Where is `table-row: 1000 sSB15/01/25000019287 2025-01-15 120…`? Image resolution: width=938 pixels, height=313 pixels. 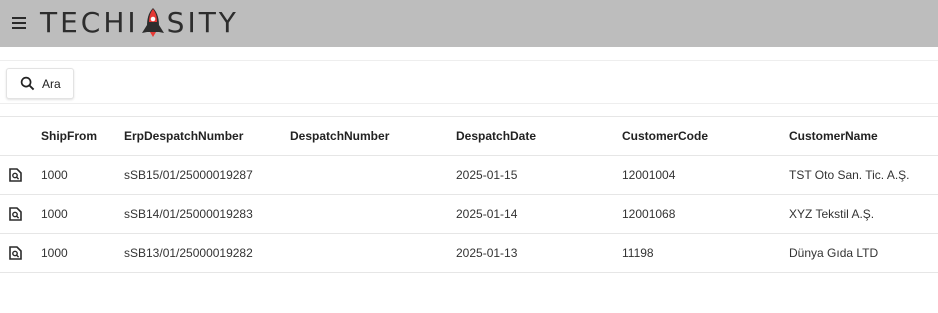 table-row: 1000 sSB15/01/25000019287 2025-01-15 120… is located at coordinates (469, 175).